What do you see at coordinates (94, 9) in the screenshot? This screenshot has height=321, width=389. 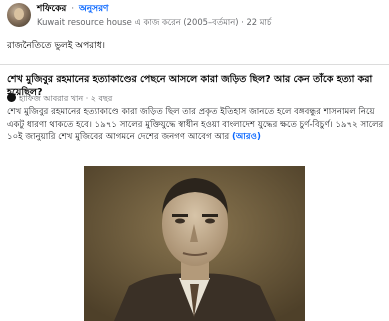 I see `follow-button: অনুসরণ` at bounding box center [94, 9].